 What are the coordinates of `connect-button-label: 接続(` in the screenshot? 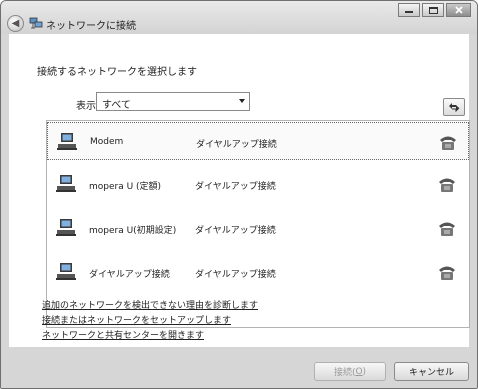 It's located at (344, 373).